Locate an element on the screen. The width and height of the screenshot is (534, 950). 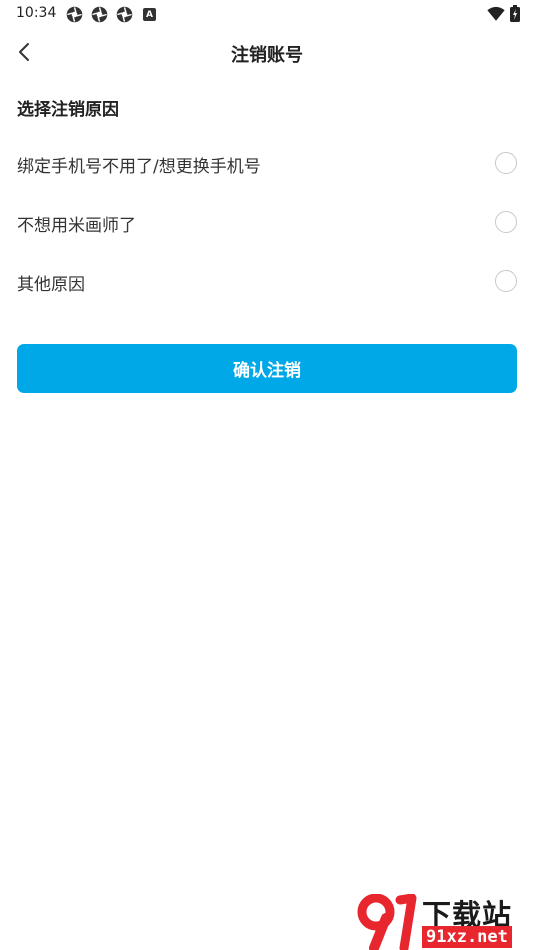
reason-option-change-phone: 绑定手机号不用了/想更换手机号 is located at coordinates (267, 164).